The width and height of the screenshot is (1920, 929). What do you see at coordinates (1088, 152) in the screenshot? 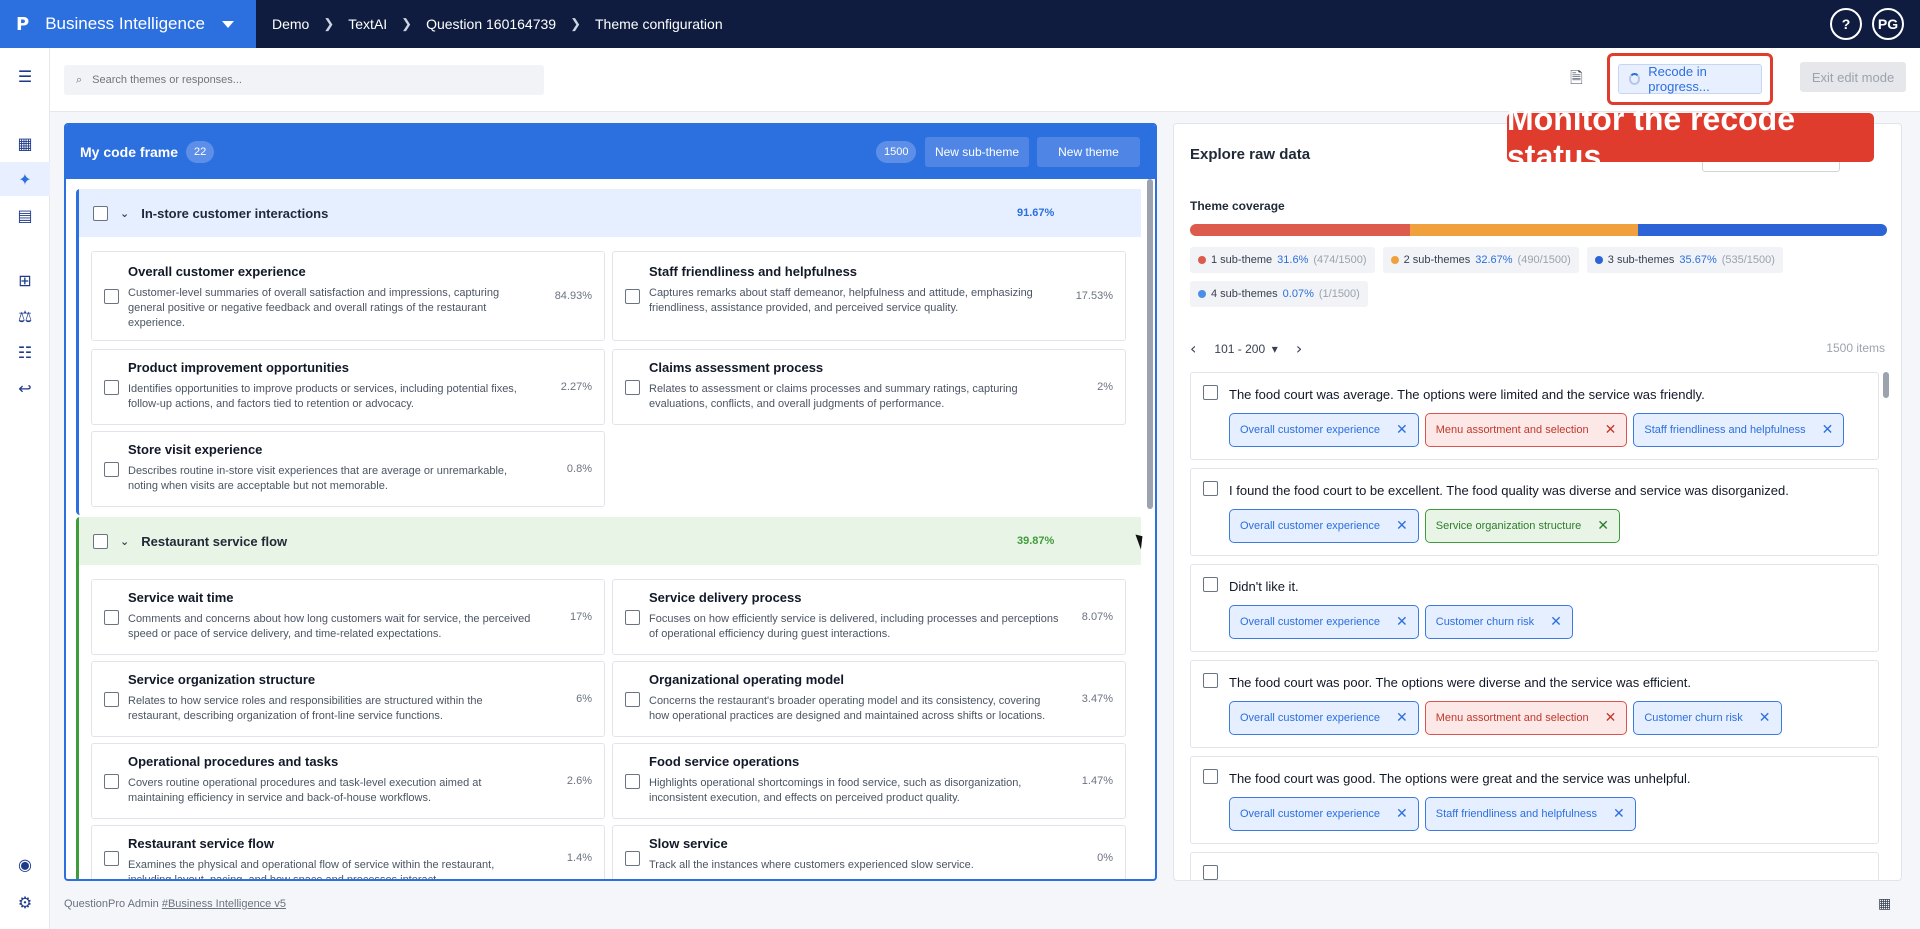
I see `new-theme-button: New theme` at bounding box center [1088, 152].